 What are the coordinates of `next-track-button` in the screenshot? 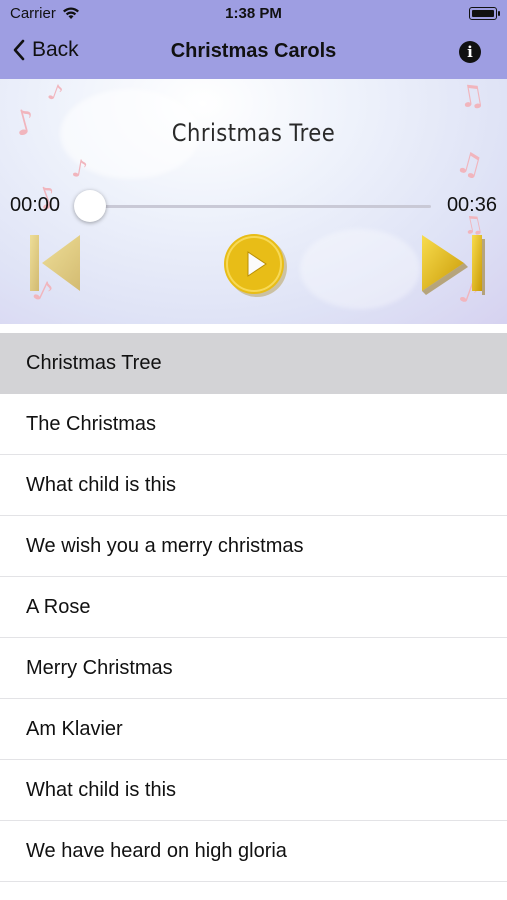 It's located at (453, 263).